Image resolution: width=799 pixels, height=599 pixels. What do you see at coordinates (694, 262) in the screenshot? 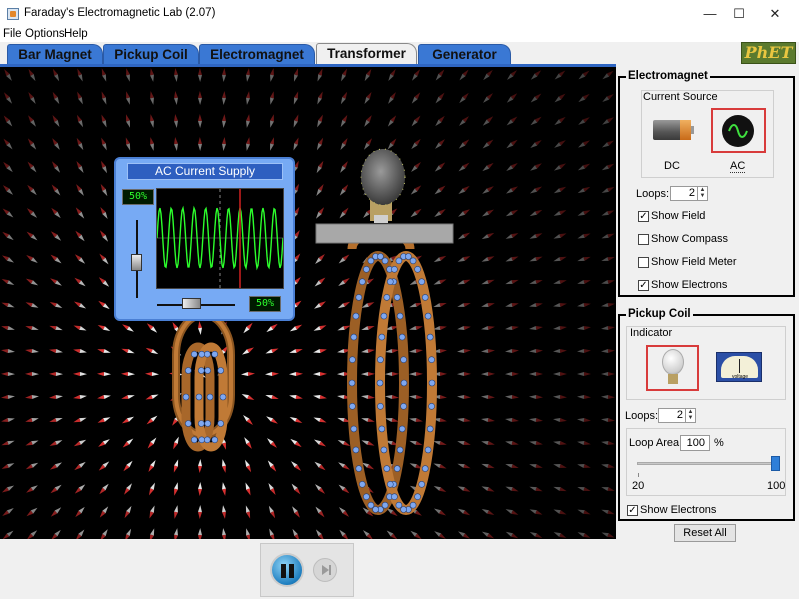
I see `show-field-meter-label: Show Field Meter` at bounding box center [694, 262].